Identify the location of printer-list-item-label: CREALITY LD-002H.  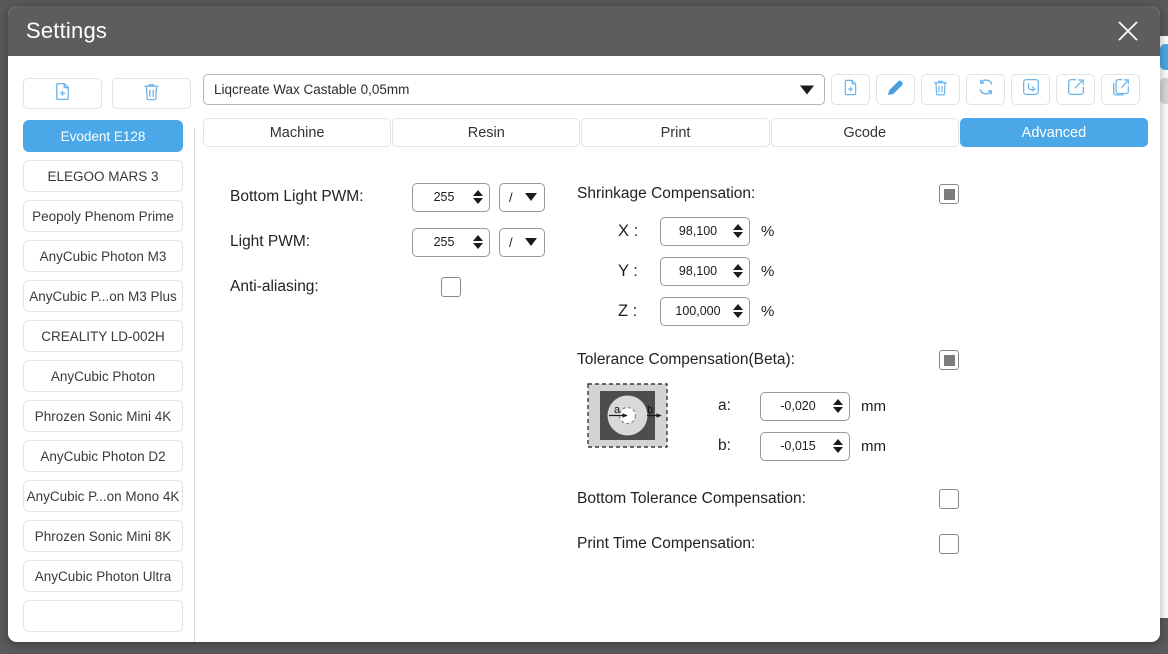
(103, 336).